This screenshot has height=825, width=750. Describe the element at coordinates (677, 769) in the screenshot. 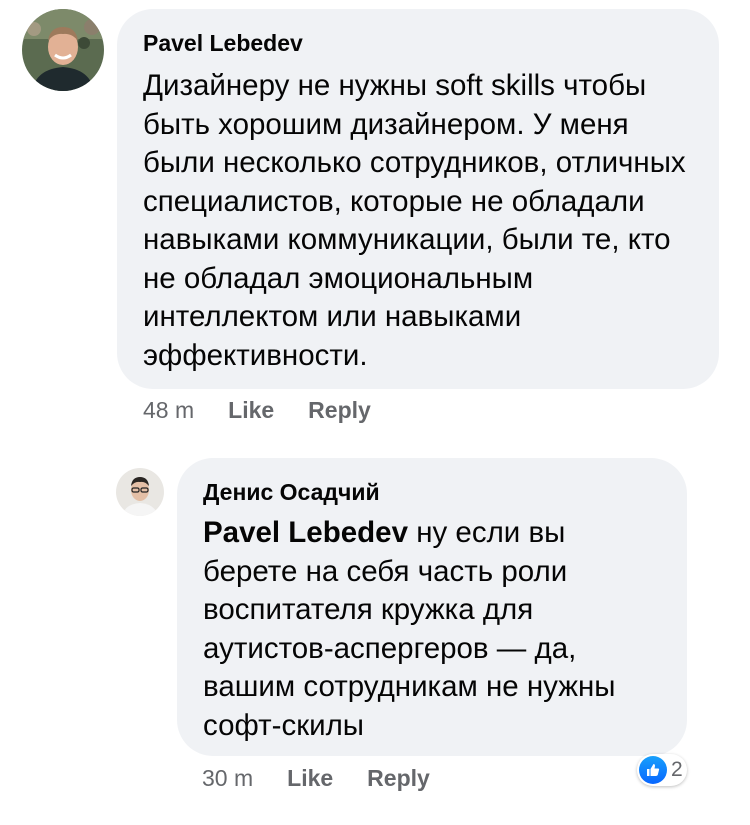

I see `reaction-count: 2` at that location.